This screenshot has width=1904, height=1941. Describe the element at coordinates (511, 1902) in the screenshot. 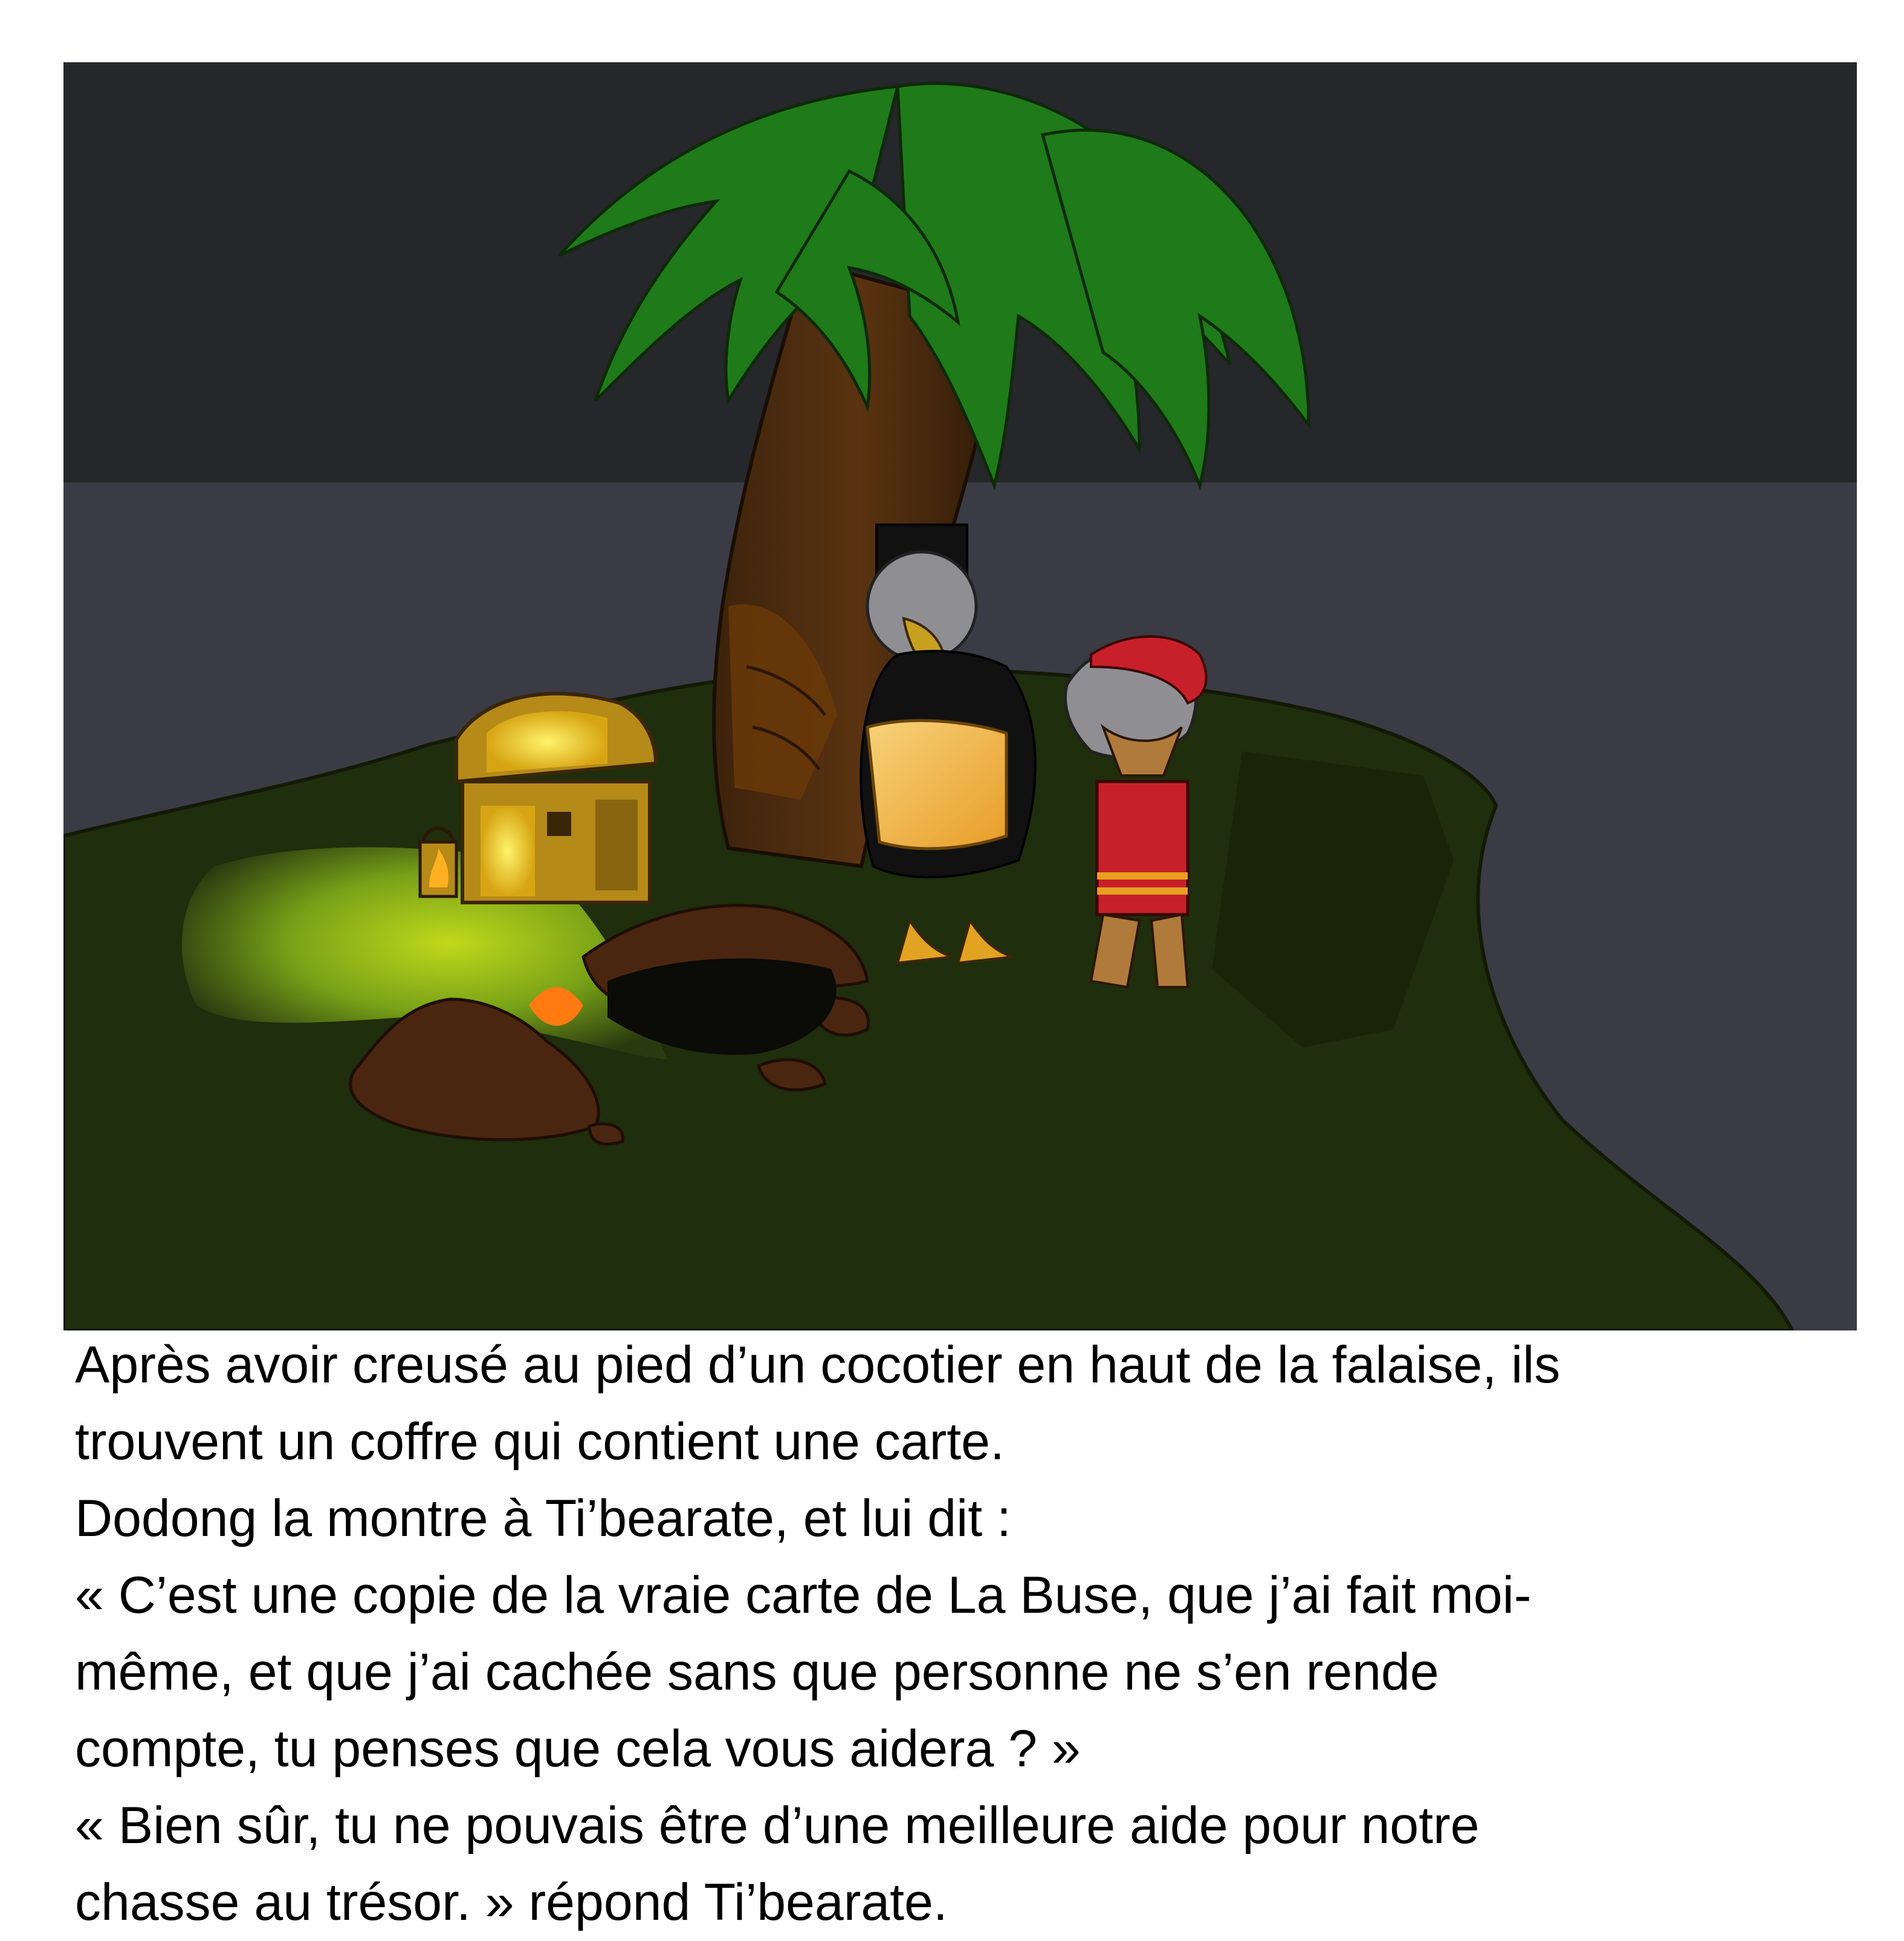

I see `caption-line: chasse au trésor. » répond Ti’bearate.` at that location.